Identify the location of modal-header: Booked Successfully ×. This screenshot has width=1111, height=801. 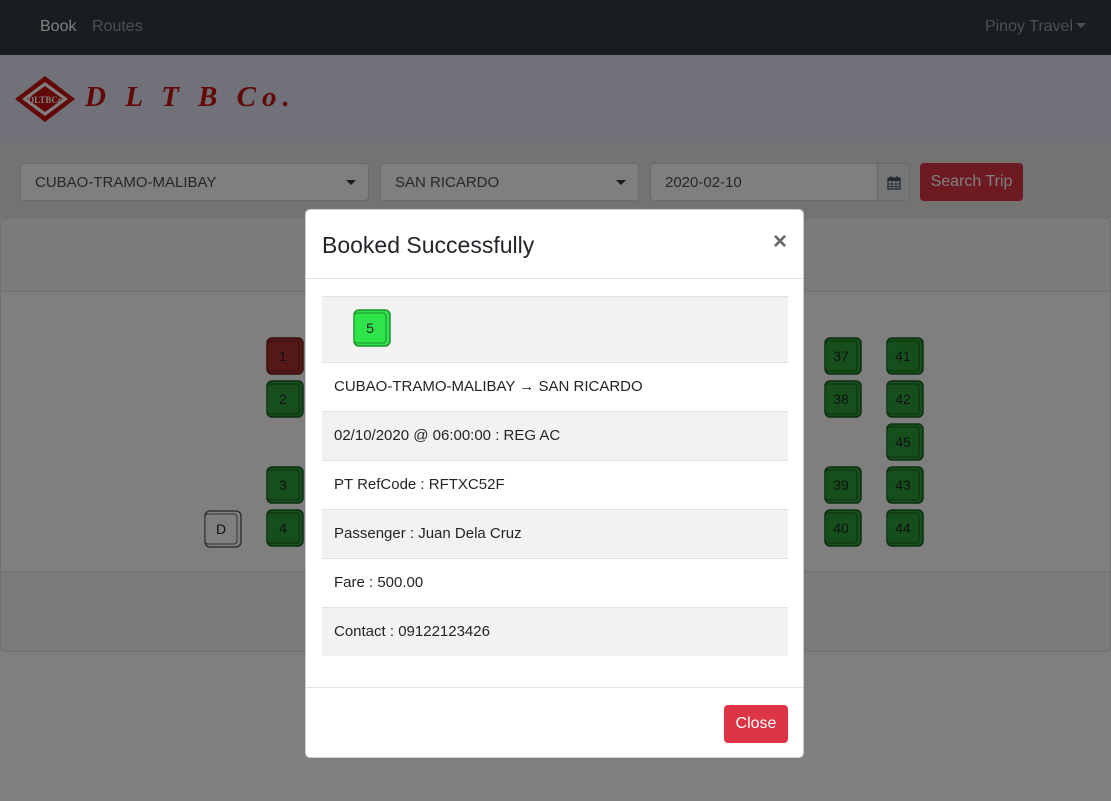
(554, 244).